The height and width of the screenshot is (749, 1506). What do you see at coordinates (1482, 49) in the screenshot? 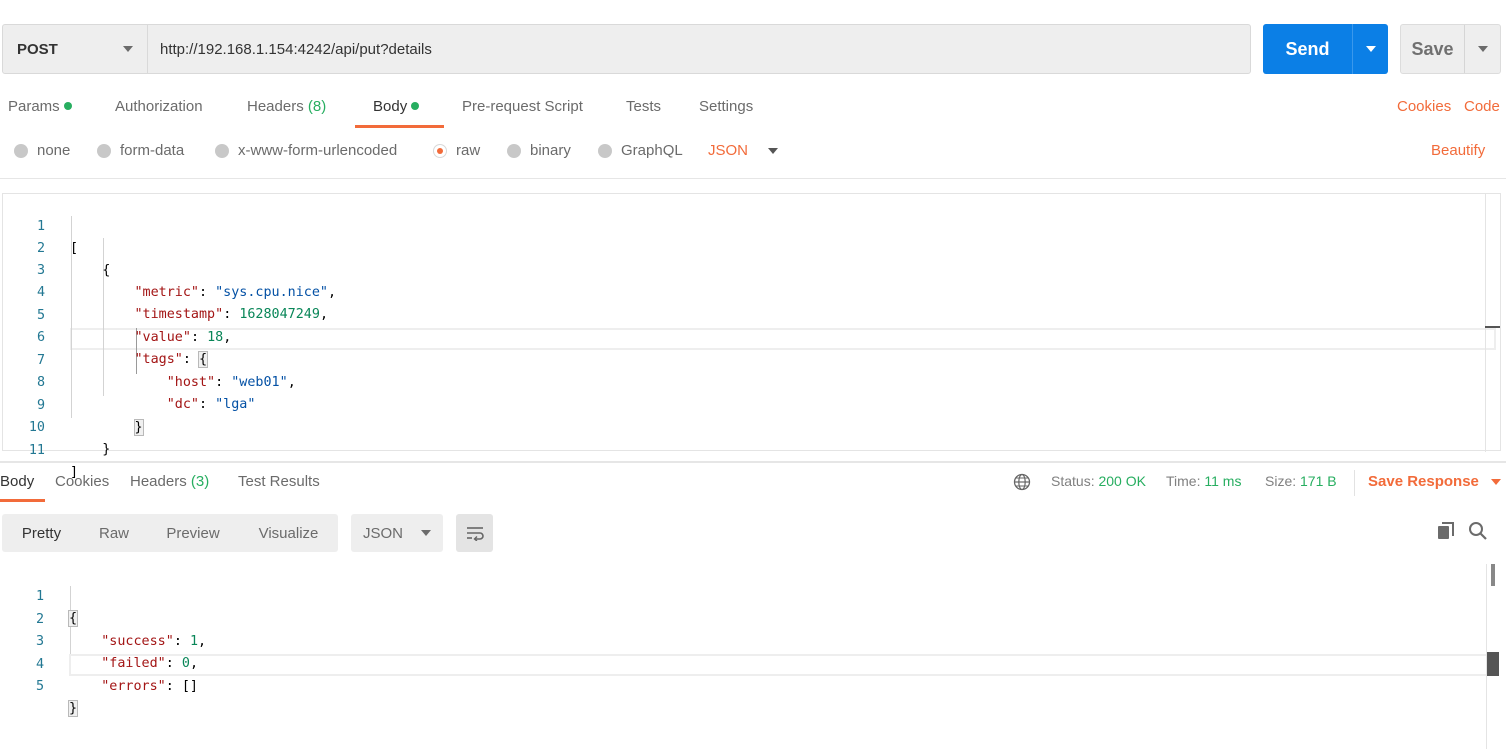
I see `save-options-button` at bounding box center [1482, 49].